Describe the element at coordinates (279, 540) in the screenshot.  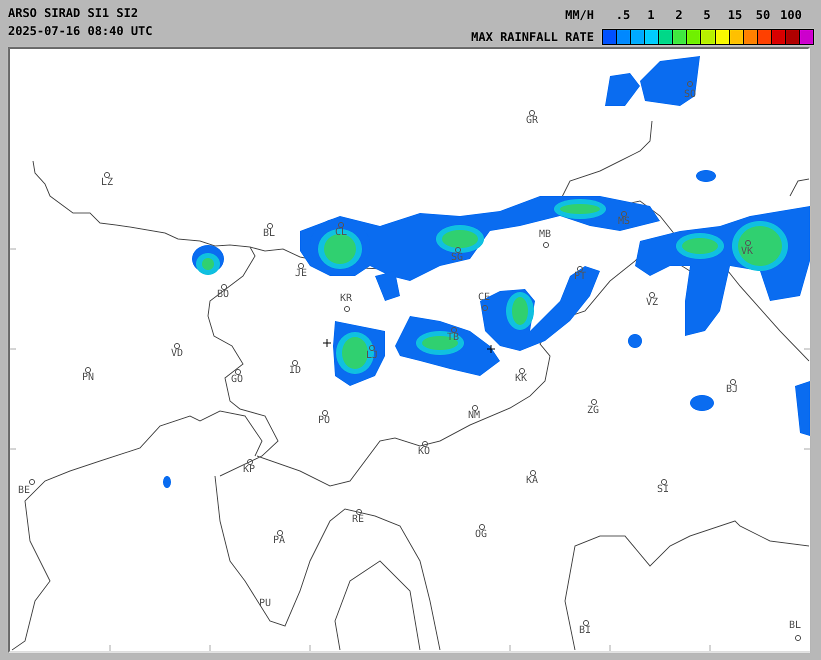
I see `city-label: PA` at that location.